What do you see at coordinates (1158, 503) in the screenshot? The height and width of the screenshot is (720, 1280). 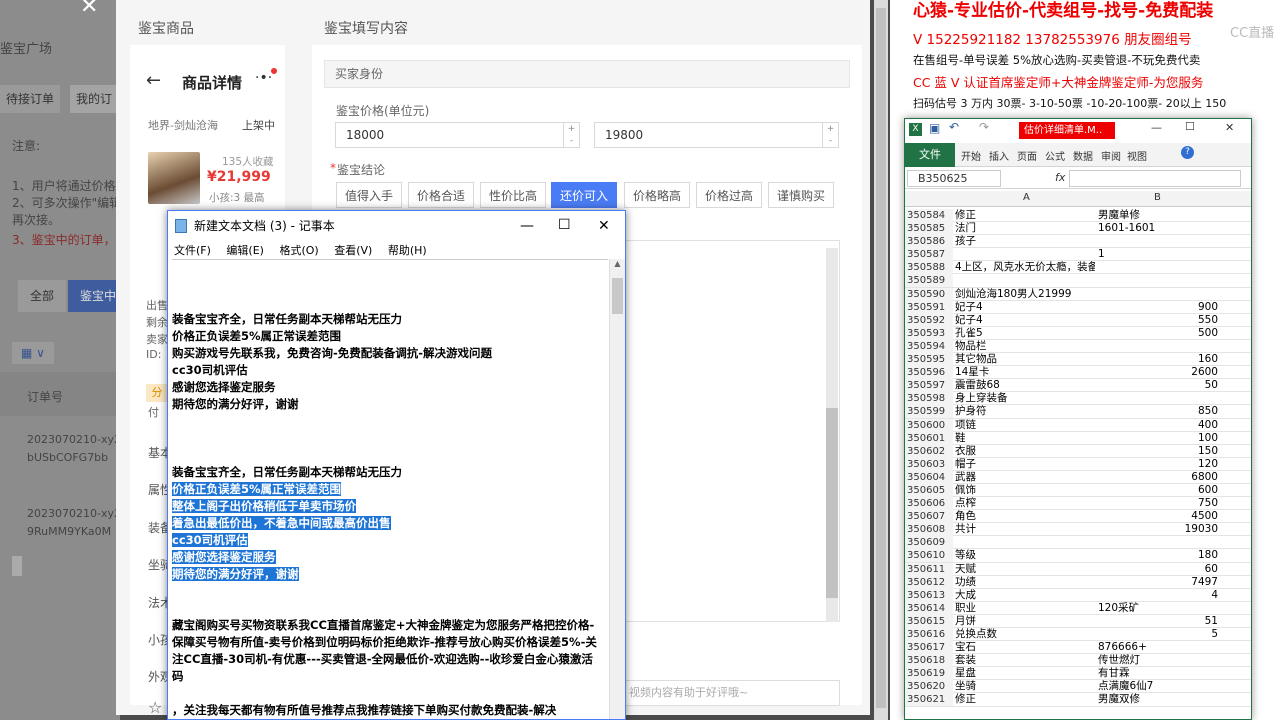 I see `cell-b: 750` at bounding box center [1158, 503].